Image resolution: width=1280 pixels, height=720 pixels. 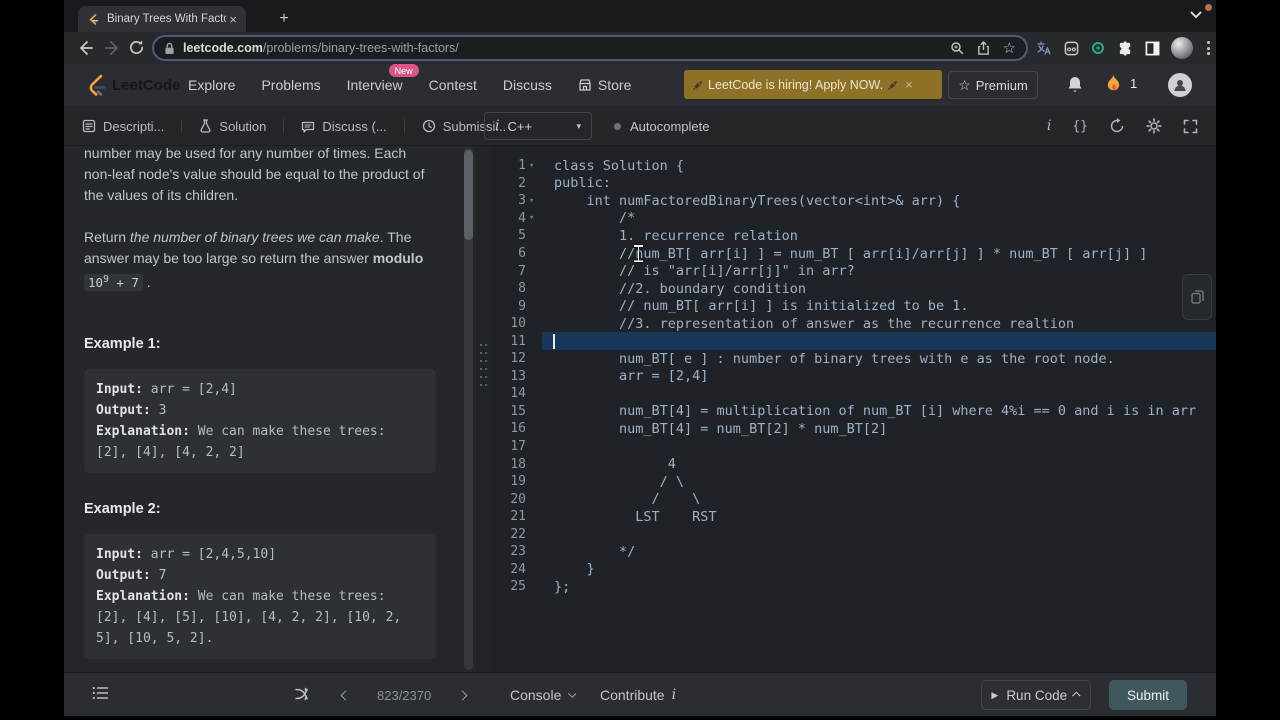 What do you see at coordinates (983, 48) in the screenshot?
I see `share-icon` at bounding box center [983, 48].